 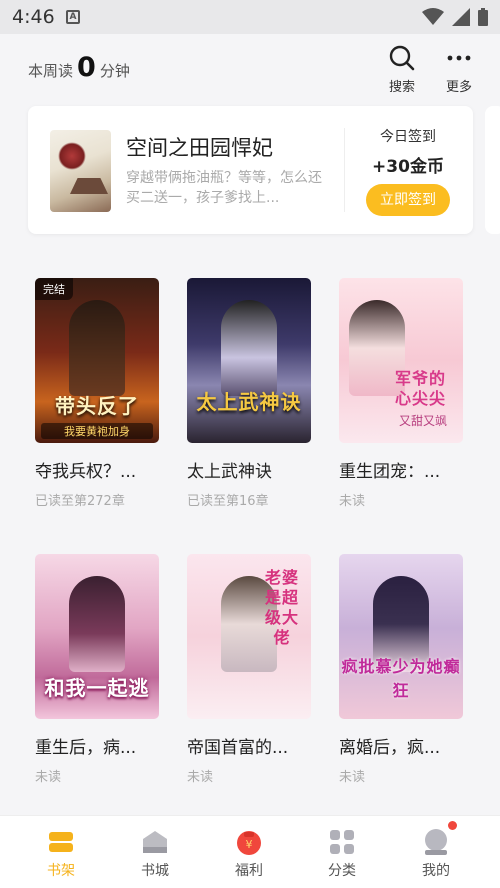 What do you see at coordinates (54, 289) in the screenshot?
I see `completed-badge: 完结` at bounding box center [54, 289].